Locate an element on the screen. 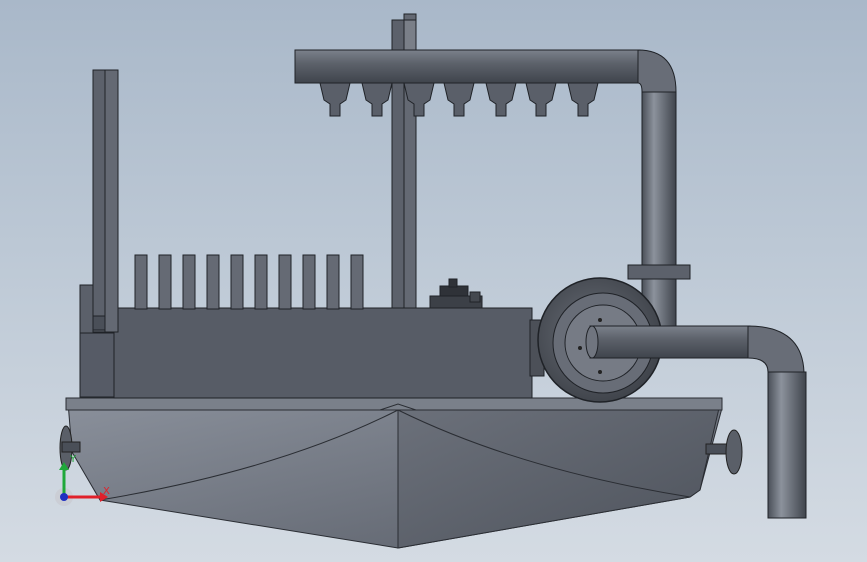 The width and height of the screenshot is (867, 562). spray-manifold is located at coordinates (467, 83).